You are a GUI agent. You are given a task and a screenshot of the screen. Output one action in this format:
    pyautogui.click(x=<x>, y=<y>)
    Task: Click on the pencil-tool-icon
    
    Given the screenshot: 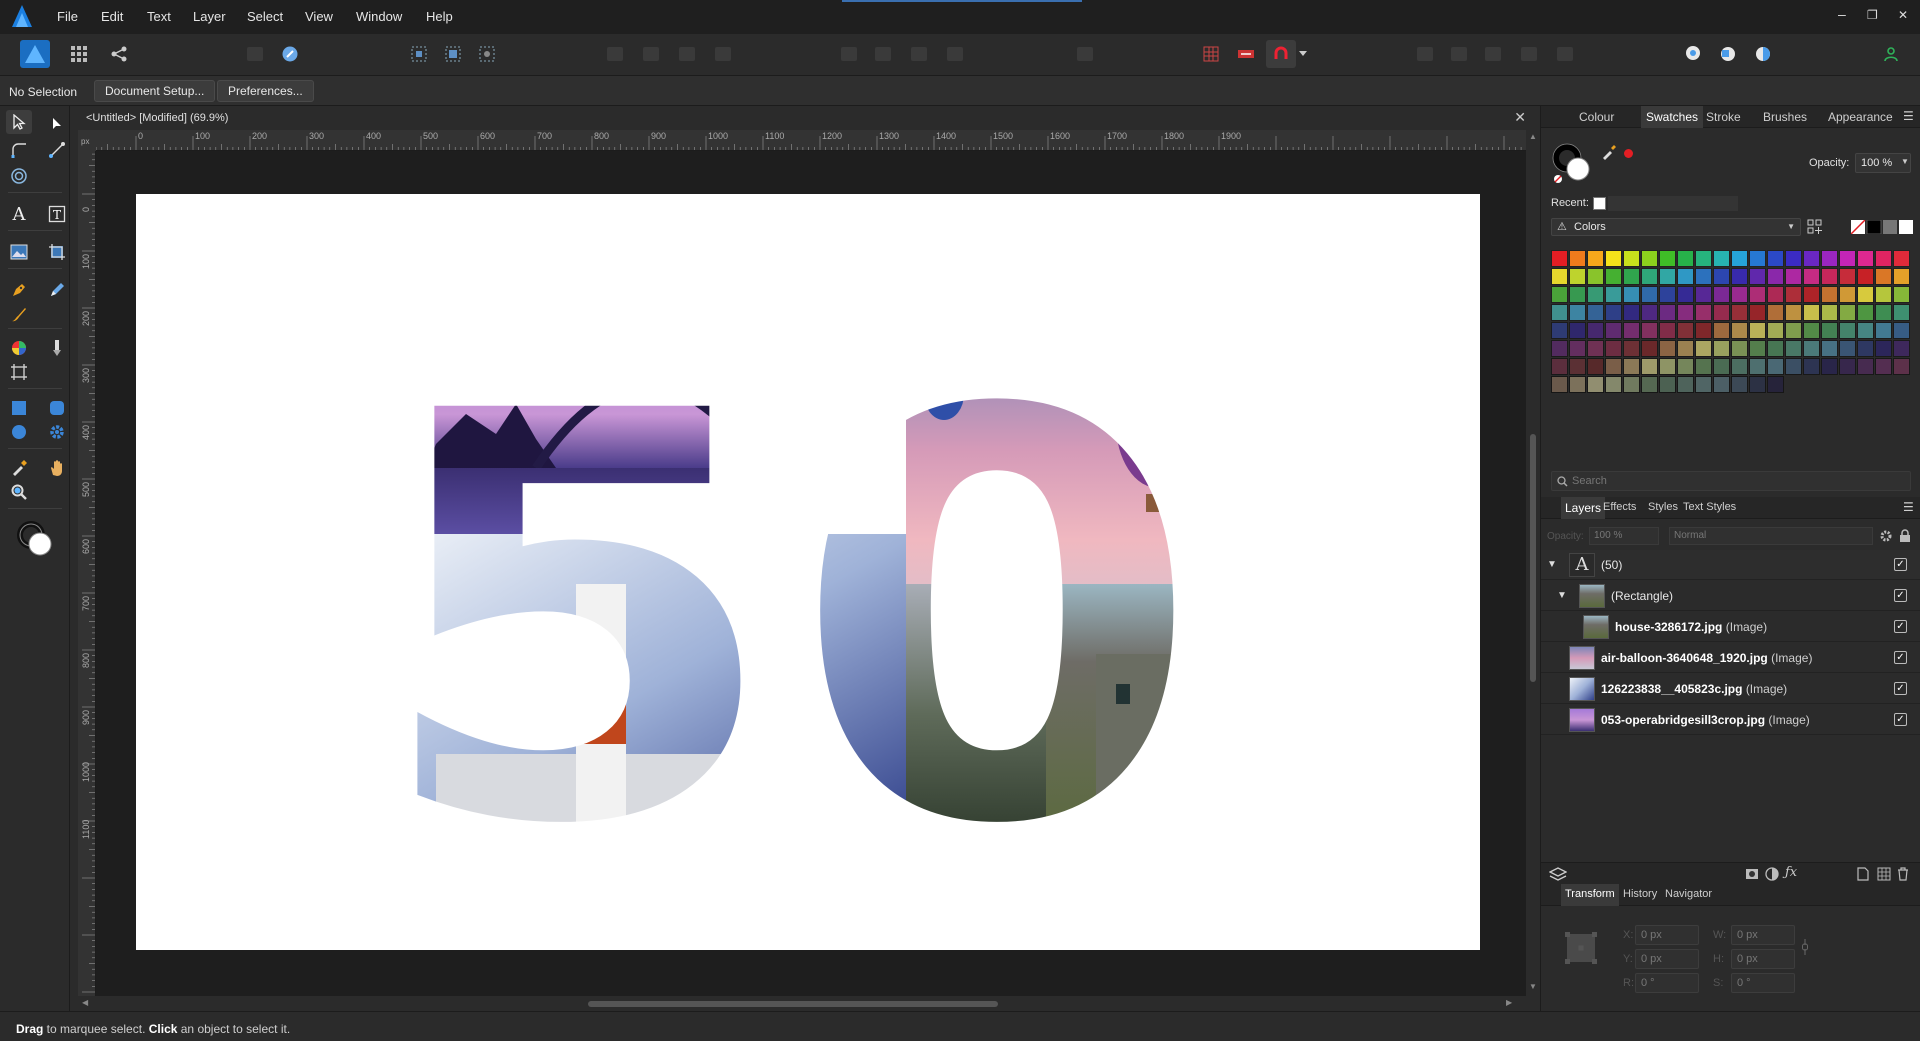 What is the action you would take?
    pyautogui.click(x=57, y=290)
    